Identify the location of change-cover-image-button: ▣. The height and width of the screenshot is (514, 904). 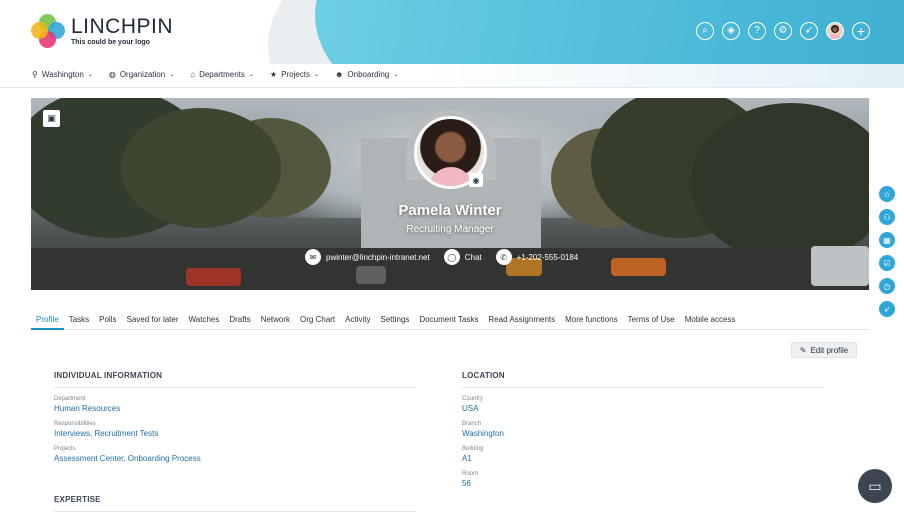
(51, 118).